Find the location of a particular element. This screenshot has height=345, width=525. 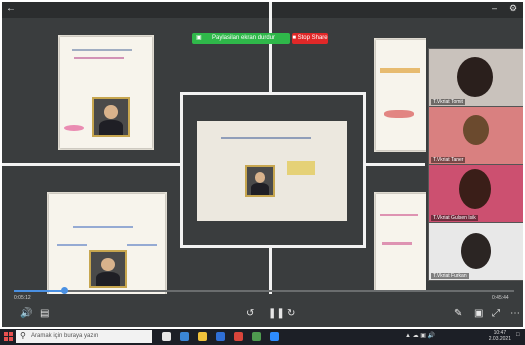

captions-icon: ▤ is located at coordinates (44, 314).